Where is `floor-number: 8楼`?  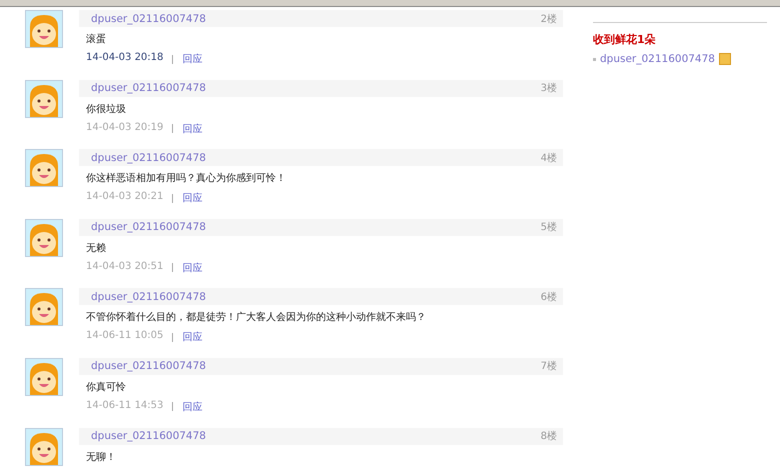 floor-number: 8楼 is located at coordinates (548, 437).